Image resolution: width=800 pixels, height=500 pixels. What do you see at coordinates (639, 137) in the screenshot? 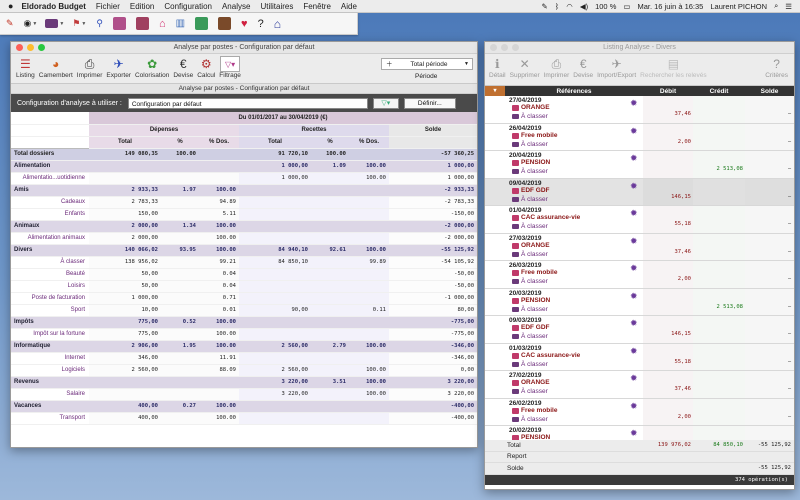
I see `list-item: 26/04/2019 Free mobile À classer ✹ 2,00 –` at bounding box center [639, 137].